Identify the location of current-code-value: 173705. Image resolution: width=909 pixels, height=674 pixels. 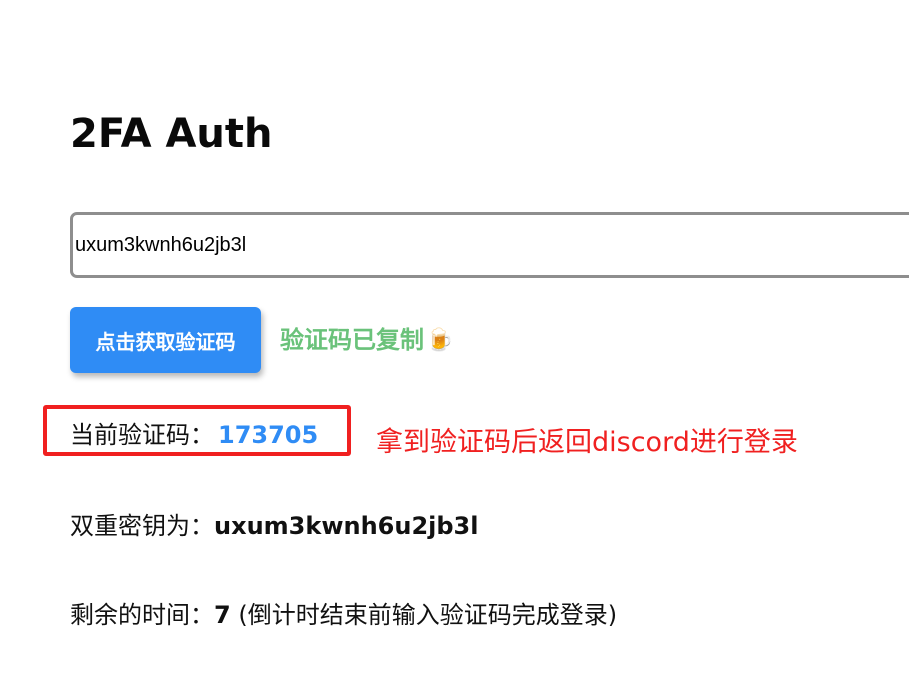
(268, 435).